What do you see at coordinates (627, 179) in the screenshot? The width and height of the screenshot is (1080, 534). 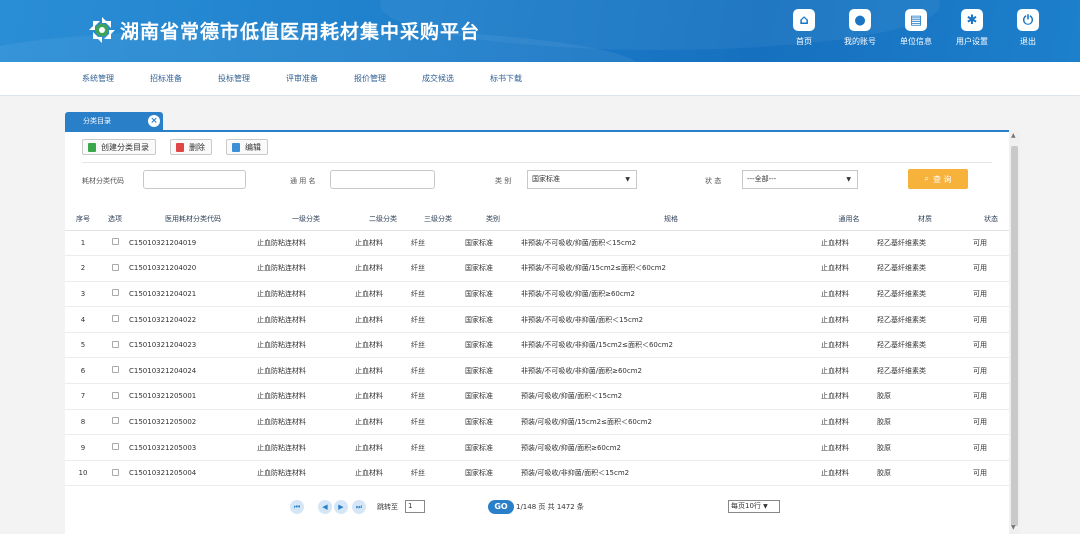 I see `chevron-down-icon: ▼` at bounding box center [627, 179].